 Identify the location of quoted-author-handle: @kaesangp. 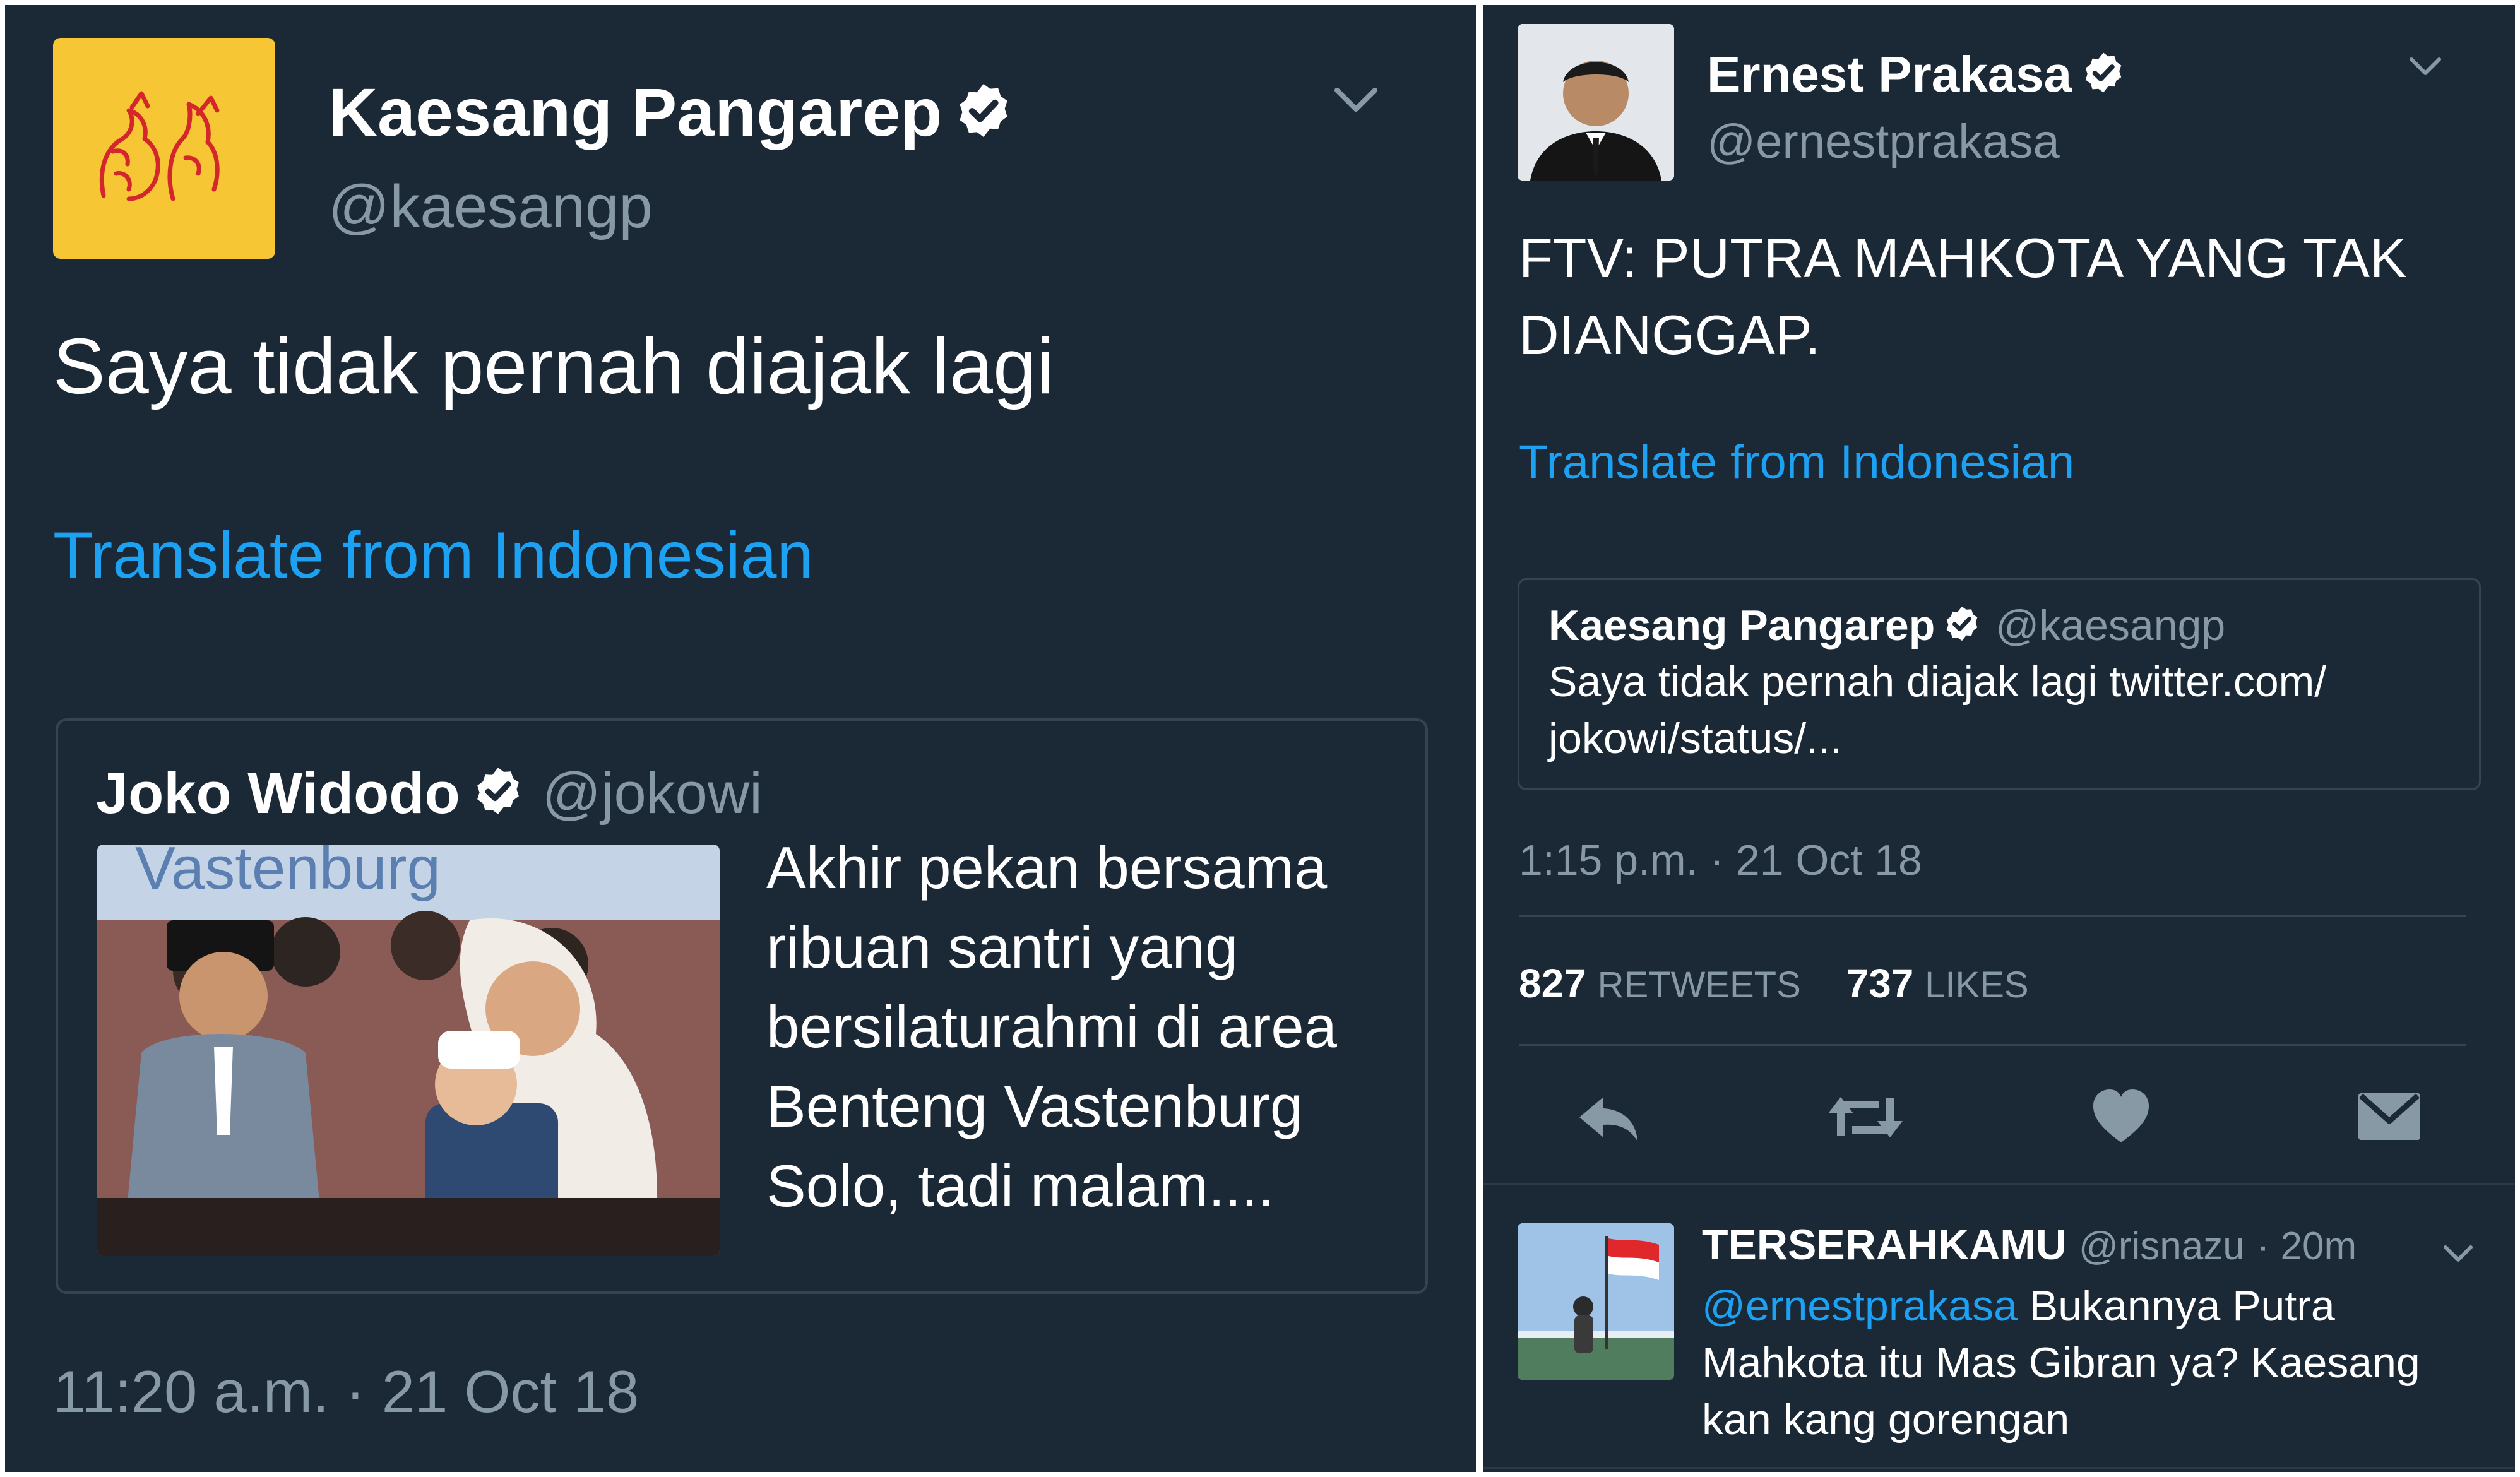
(2110, 626).